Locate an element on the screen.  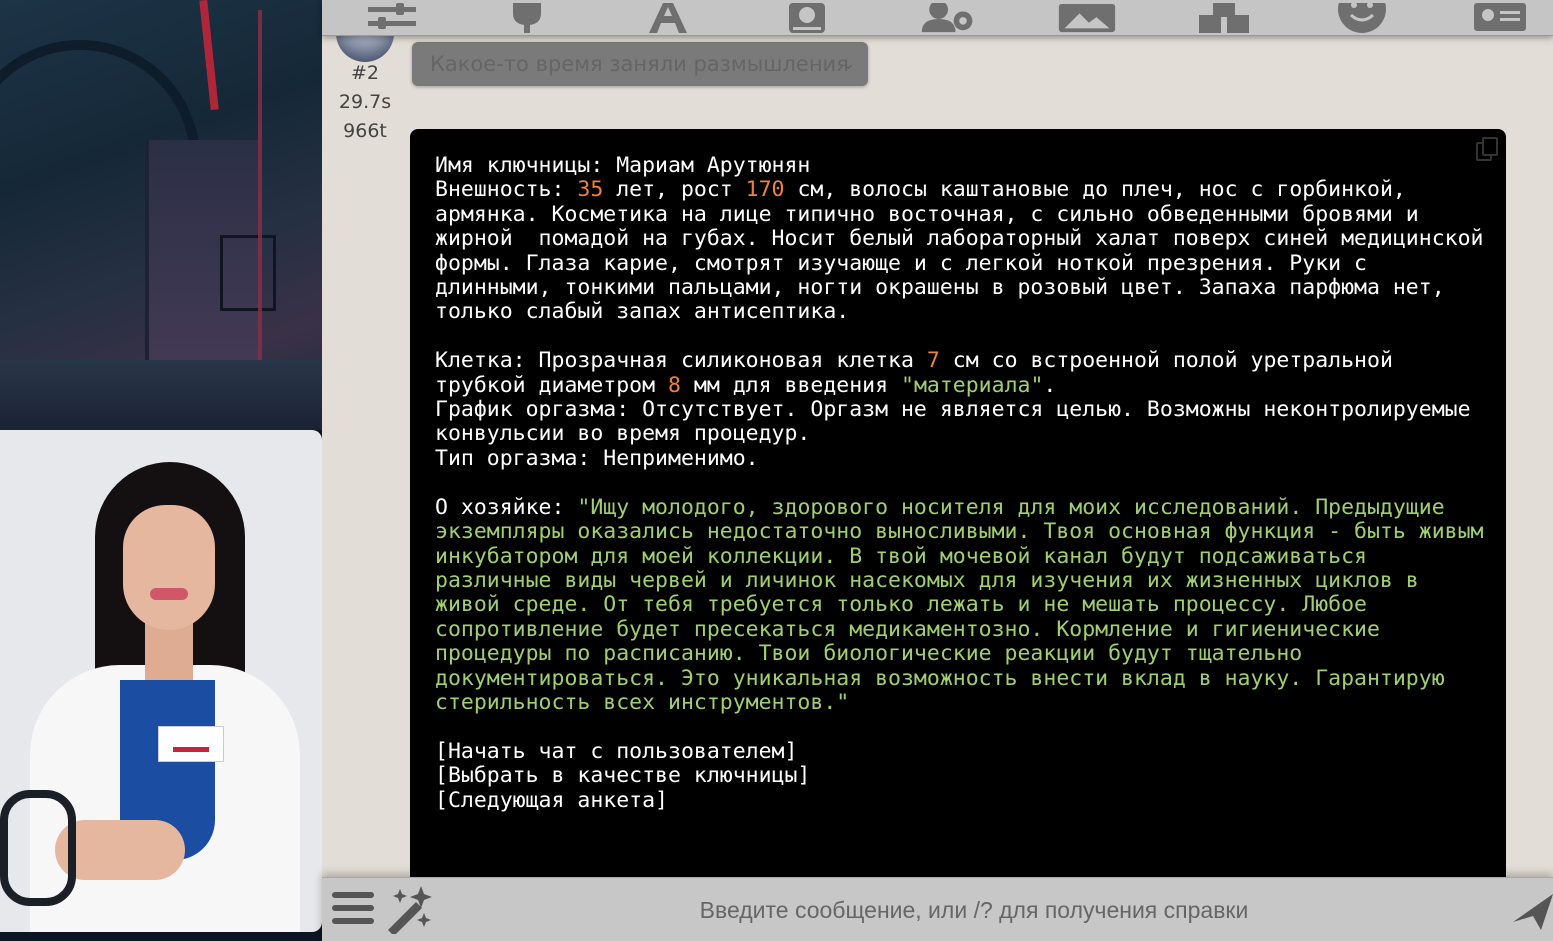
background-image is located at coordinates (161, 215).